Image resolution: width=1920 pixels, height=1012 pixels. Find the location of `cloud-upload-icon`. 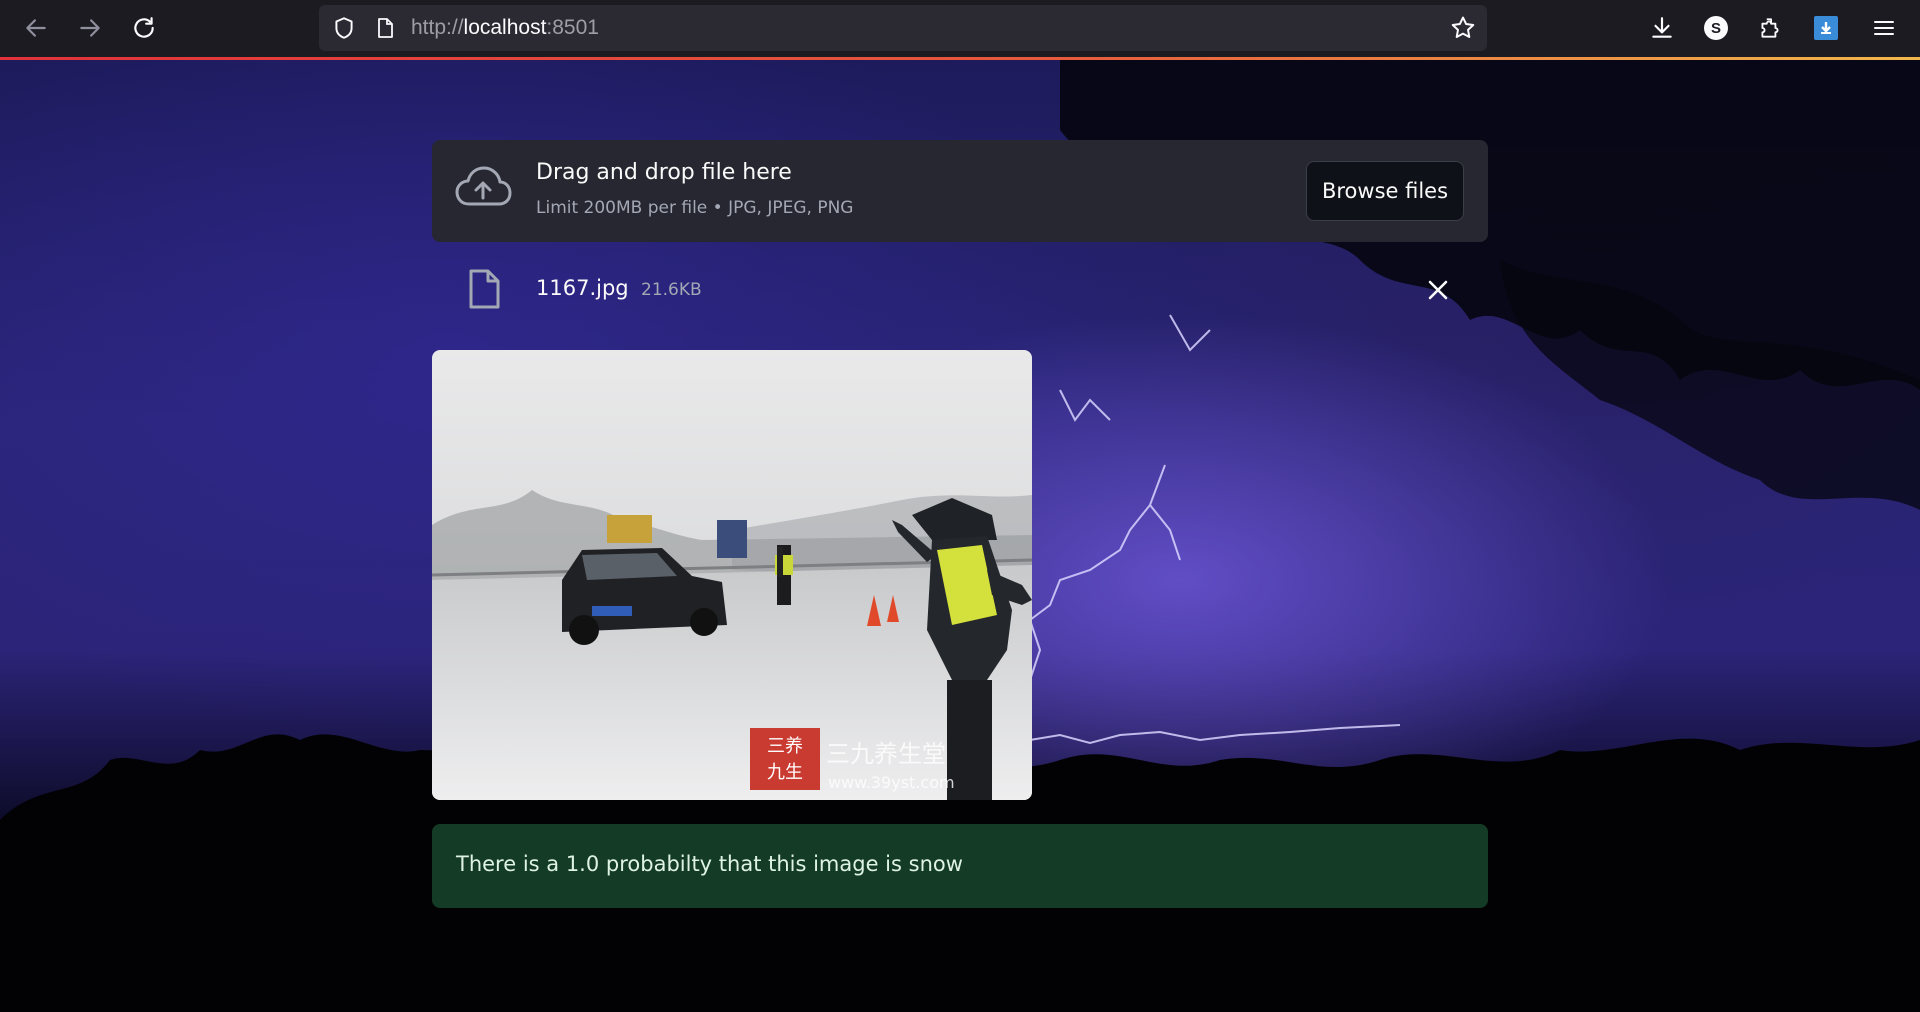

cloud-upload-icon is located at coordinates (483, 189).